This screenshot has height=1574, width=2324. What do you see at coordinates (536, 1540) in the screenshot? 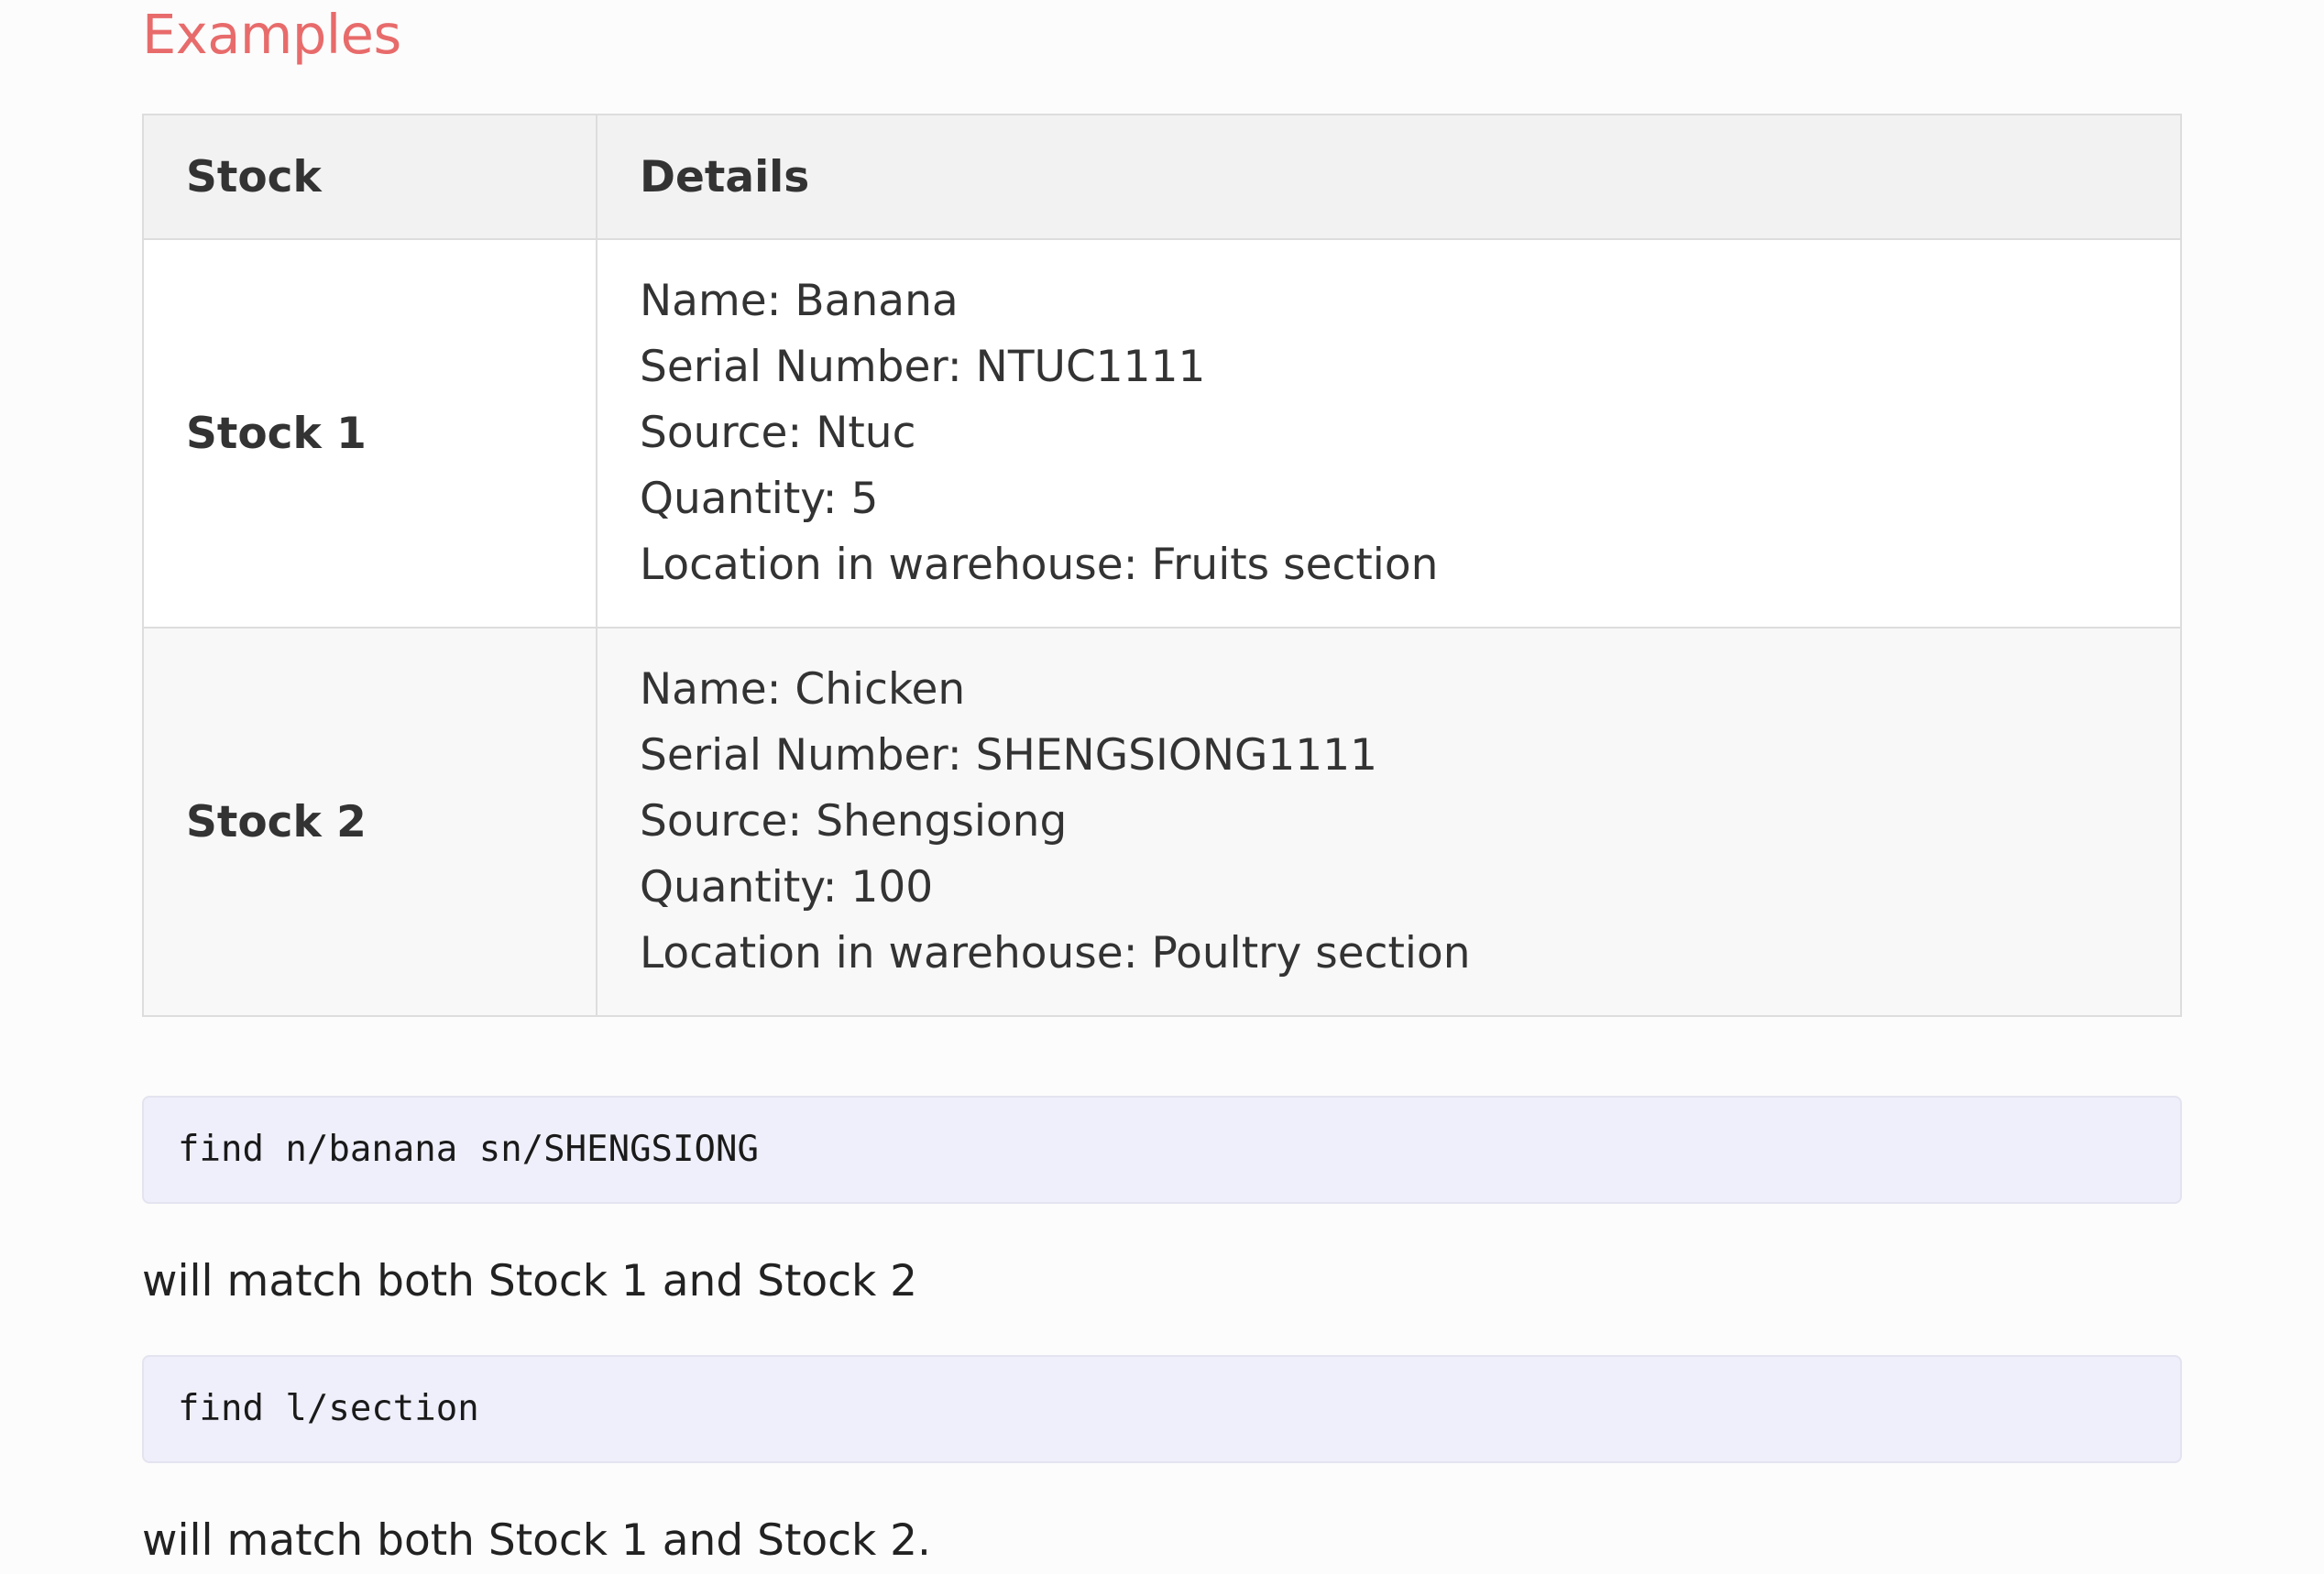
I see `example-result-text: will match both Stock 1 and Stock 2.` at bounding box center [536, 1540].